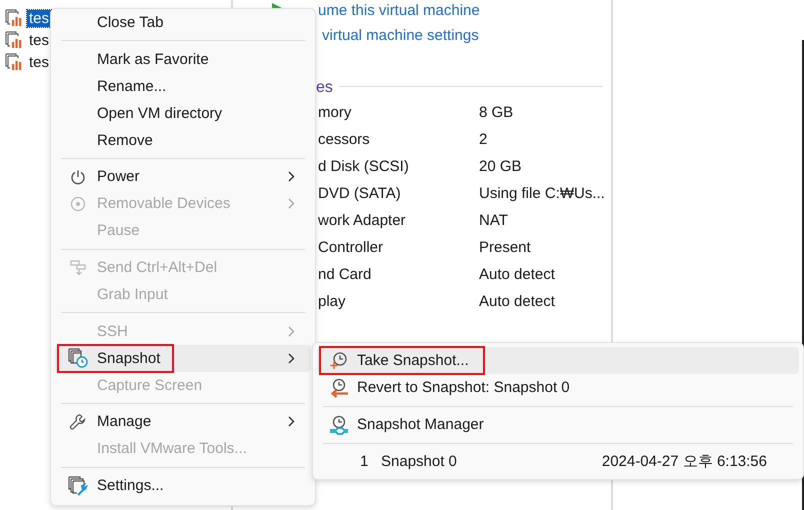 This screenshot has height=510, width=804. Describe the element at coordinates (332, 301) in the screenshot. I see `device-name: play` at that location.